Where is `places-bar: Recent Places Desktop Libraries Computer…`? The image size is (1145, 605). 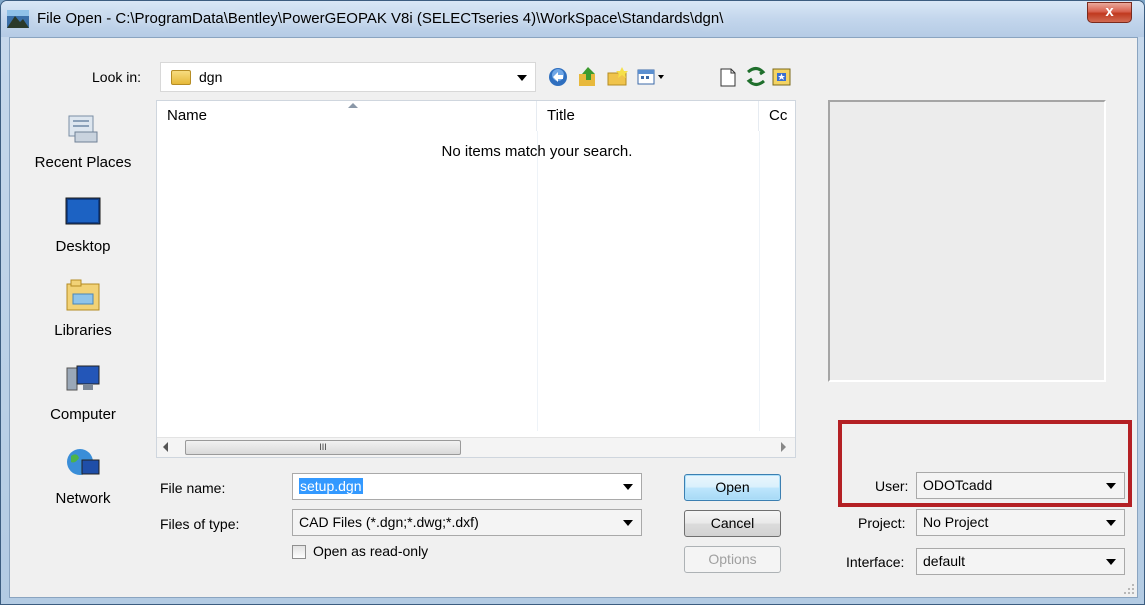 places-bar: Recent Places Desktop Libraries Computer… is located at coordinates (83, 311).